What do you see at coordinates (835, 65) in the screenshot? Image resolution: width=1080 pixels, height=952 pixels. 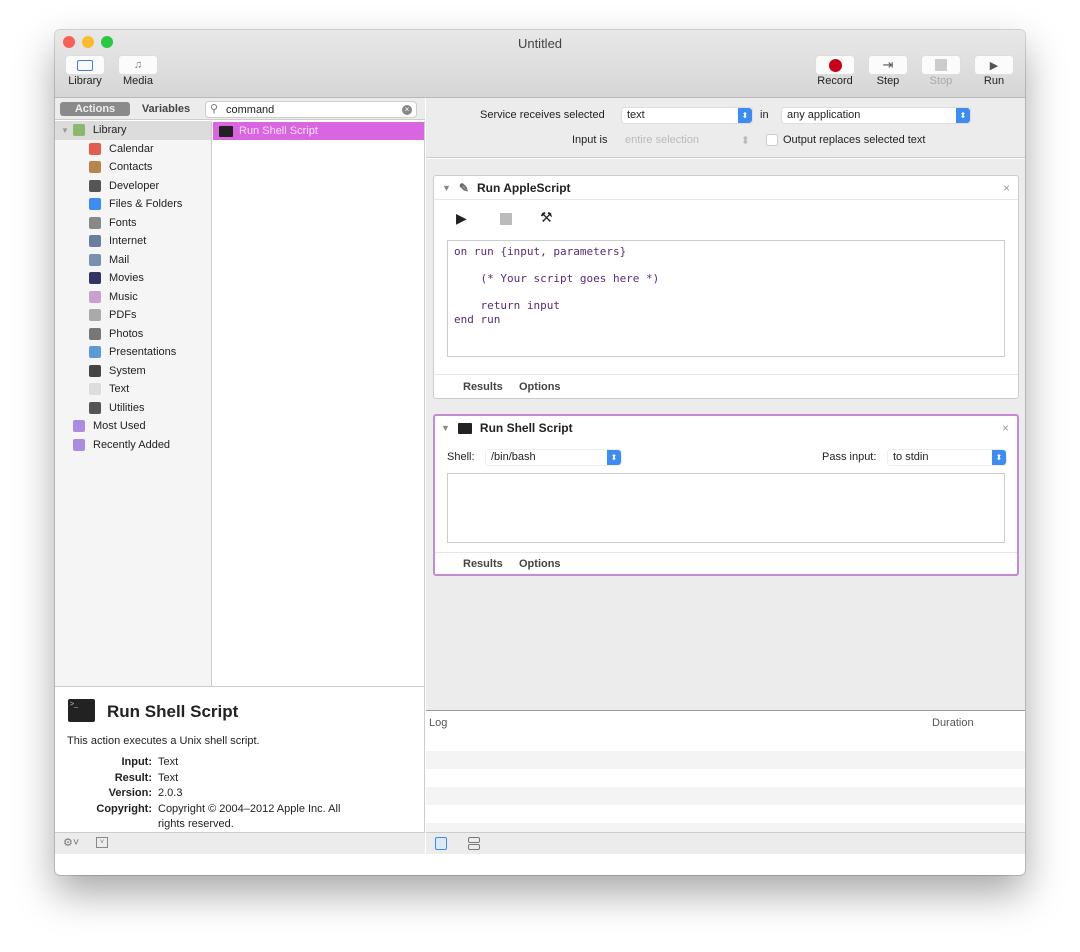 I see `record-icon` at bounding box center [835, 65].